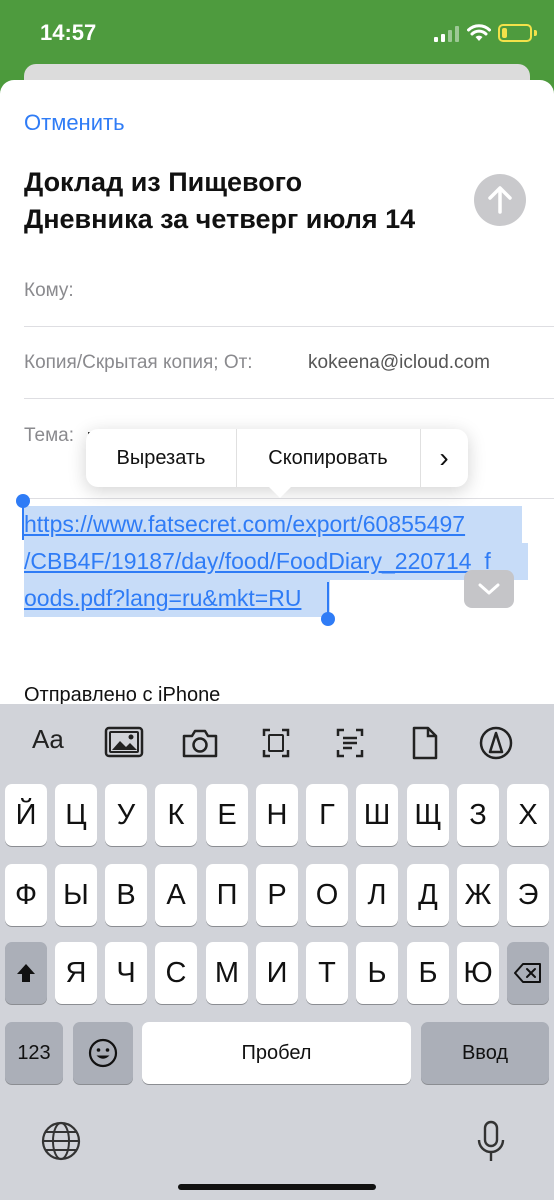  What do you see at coordinates (220, 219) in the screenshot?
I see `title-line-2: Дневника за четверг июля 14` at bounding box center [220, 219].